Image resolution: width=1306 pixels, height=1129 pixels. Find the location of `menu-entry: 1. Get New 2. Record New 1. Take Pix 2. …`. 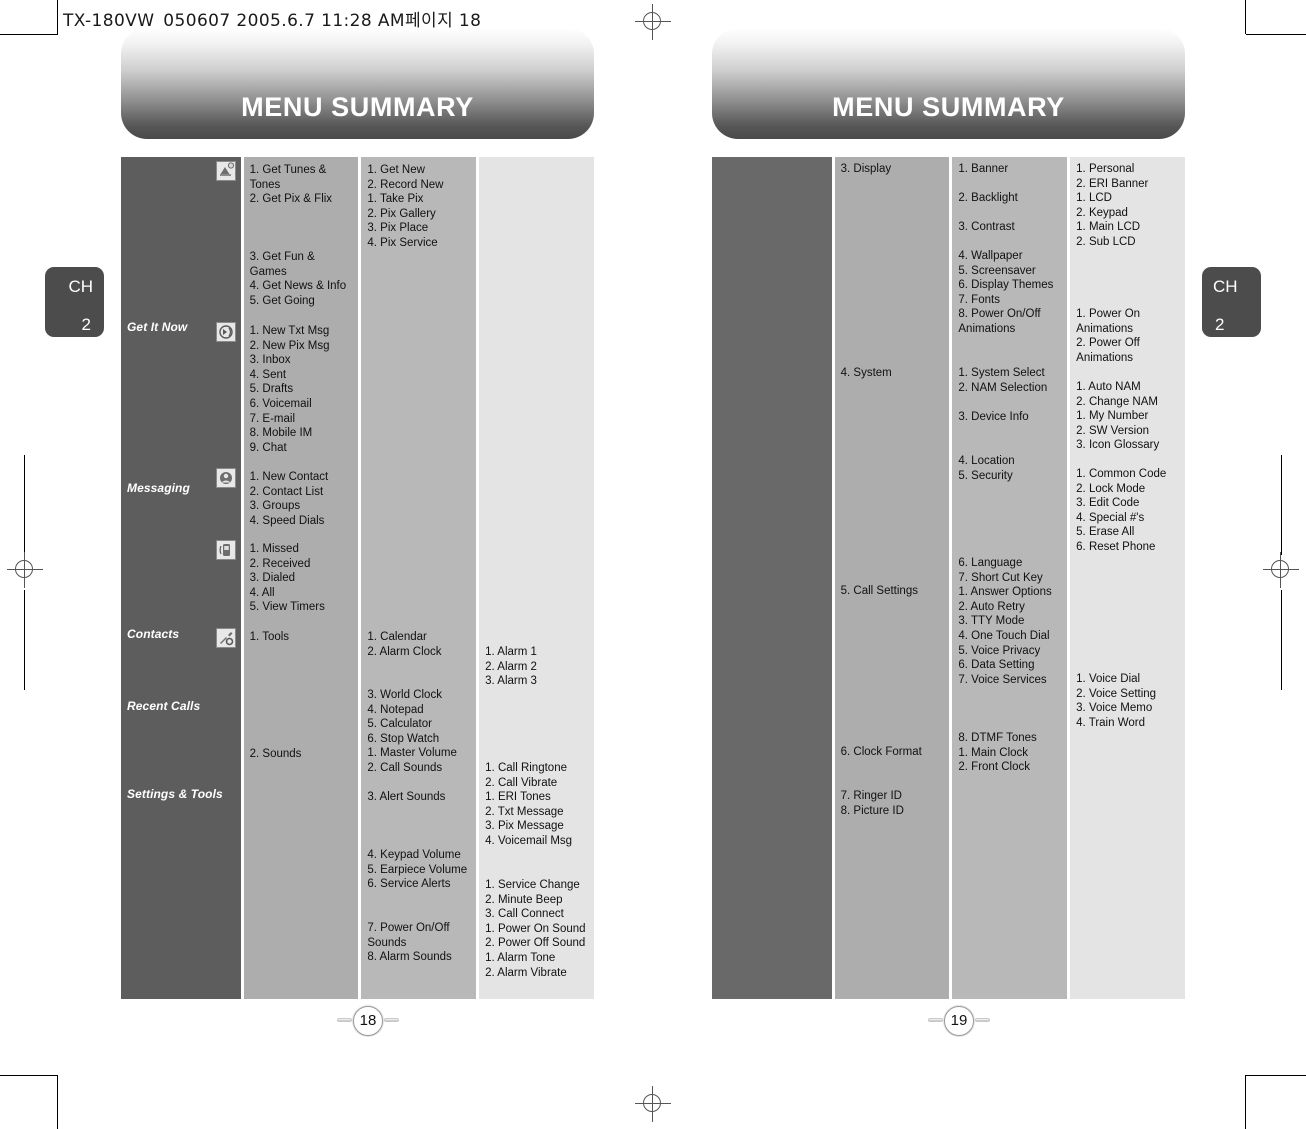

menu-entry: 1. Get New 2. Record New 1. Take Pix 2. … is located at coordinates (405, 206).